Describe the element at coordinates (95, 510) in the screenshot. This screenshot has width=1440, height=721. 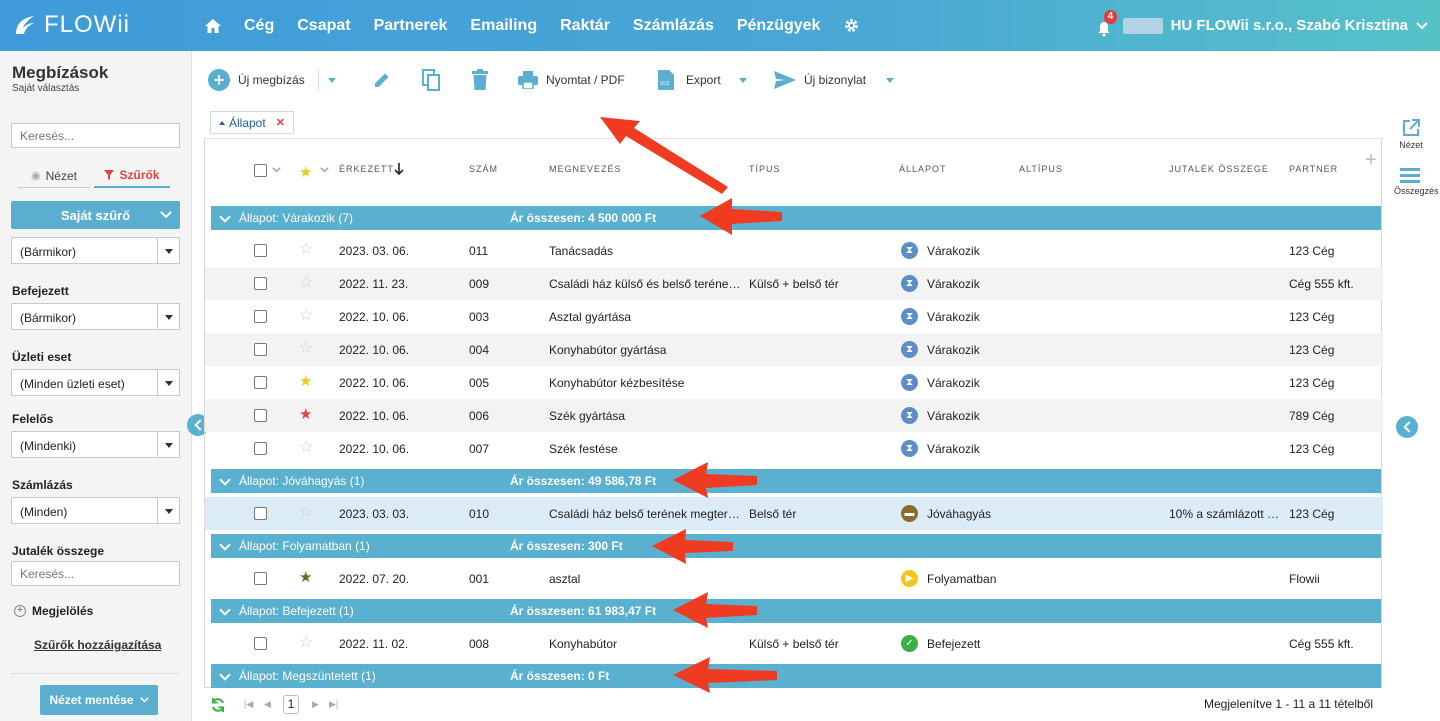
I see `invoicing-select: (Minden)` at that location.